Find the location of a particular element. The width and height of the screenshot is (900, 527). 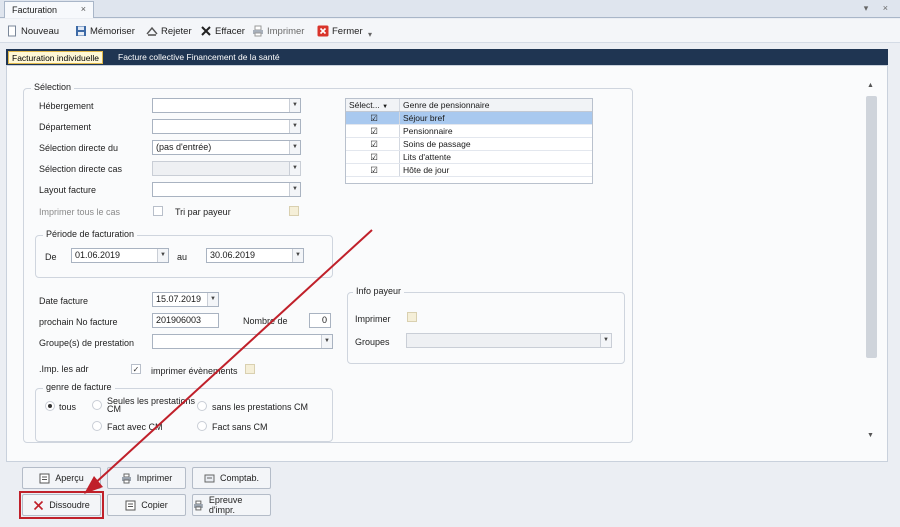

epreuve-button: Epreuve d'impr. is located at coordinates (231, 505).